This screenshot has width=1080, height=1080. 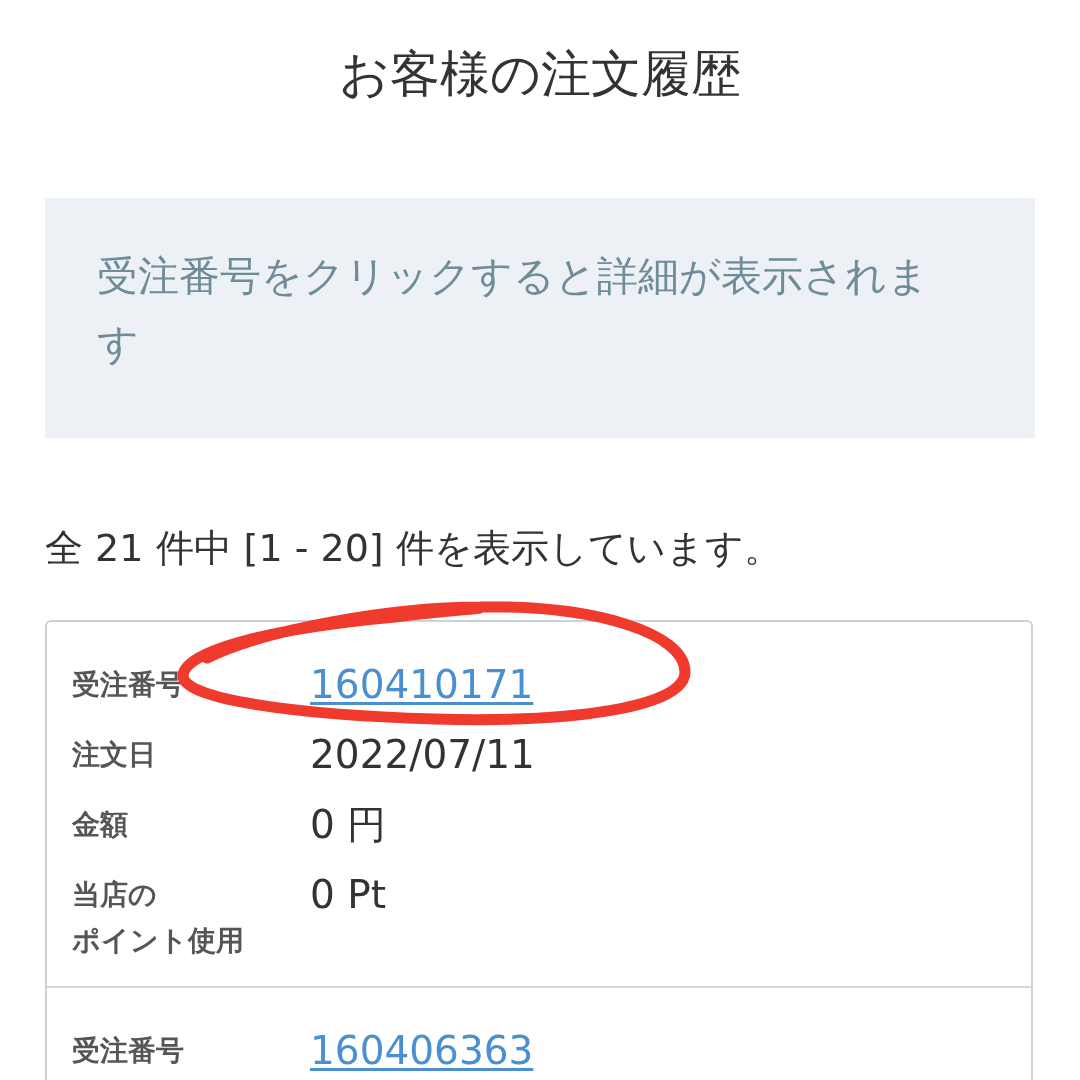 I want to click on order-number-link: 160410171, so click(x=422, y=685).